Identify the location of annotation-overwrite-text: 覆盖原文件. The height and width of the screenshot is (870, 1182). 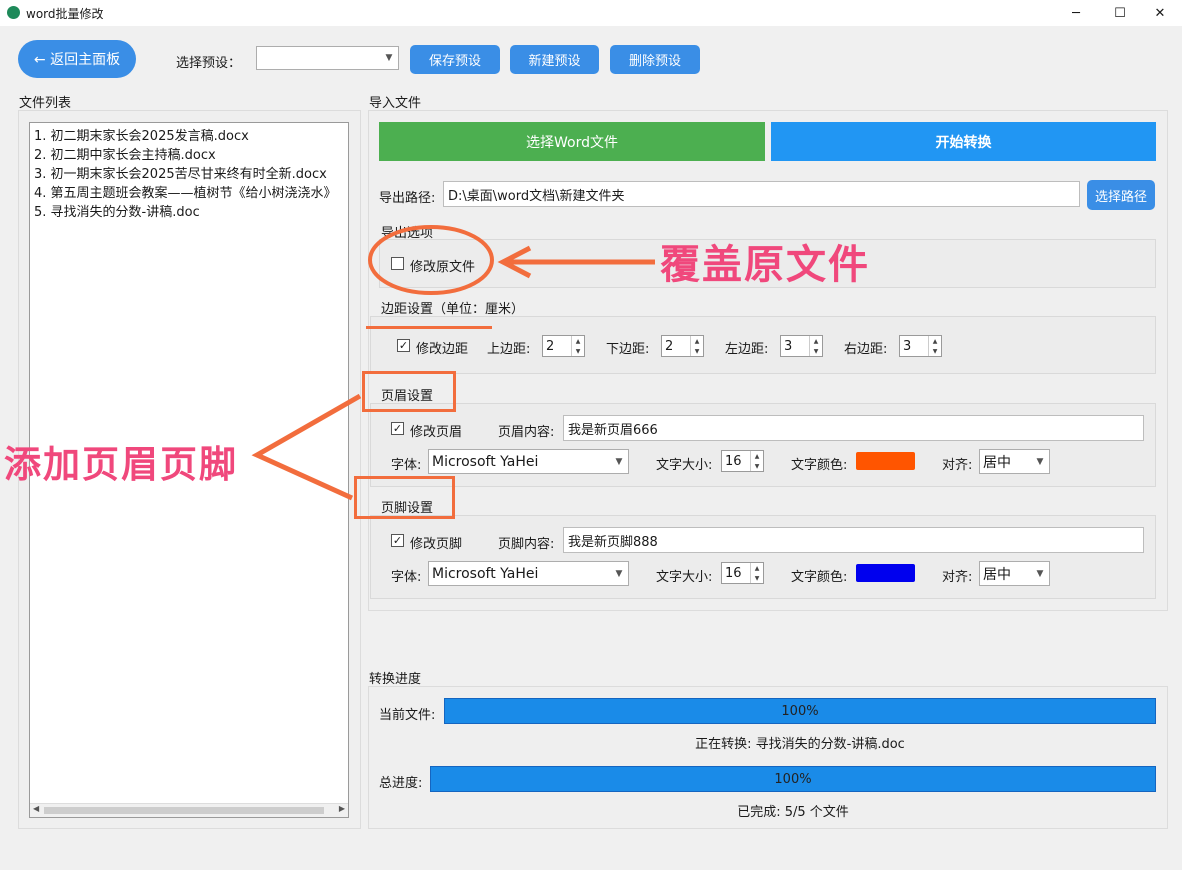
(765, 265).